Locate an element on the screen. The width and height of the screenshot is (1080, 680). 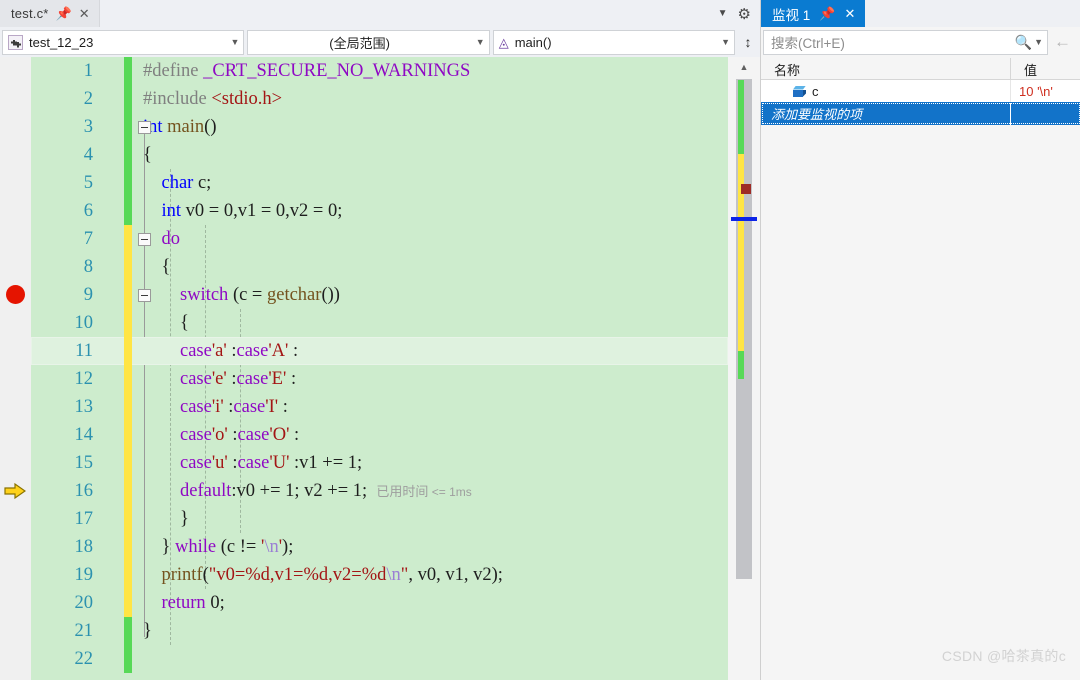
code-line: 21} is located at coordinates (379, 631).